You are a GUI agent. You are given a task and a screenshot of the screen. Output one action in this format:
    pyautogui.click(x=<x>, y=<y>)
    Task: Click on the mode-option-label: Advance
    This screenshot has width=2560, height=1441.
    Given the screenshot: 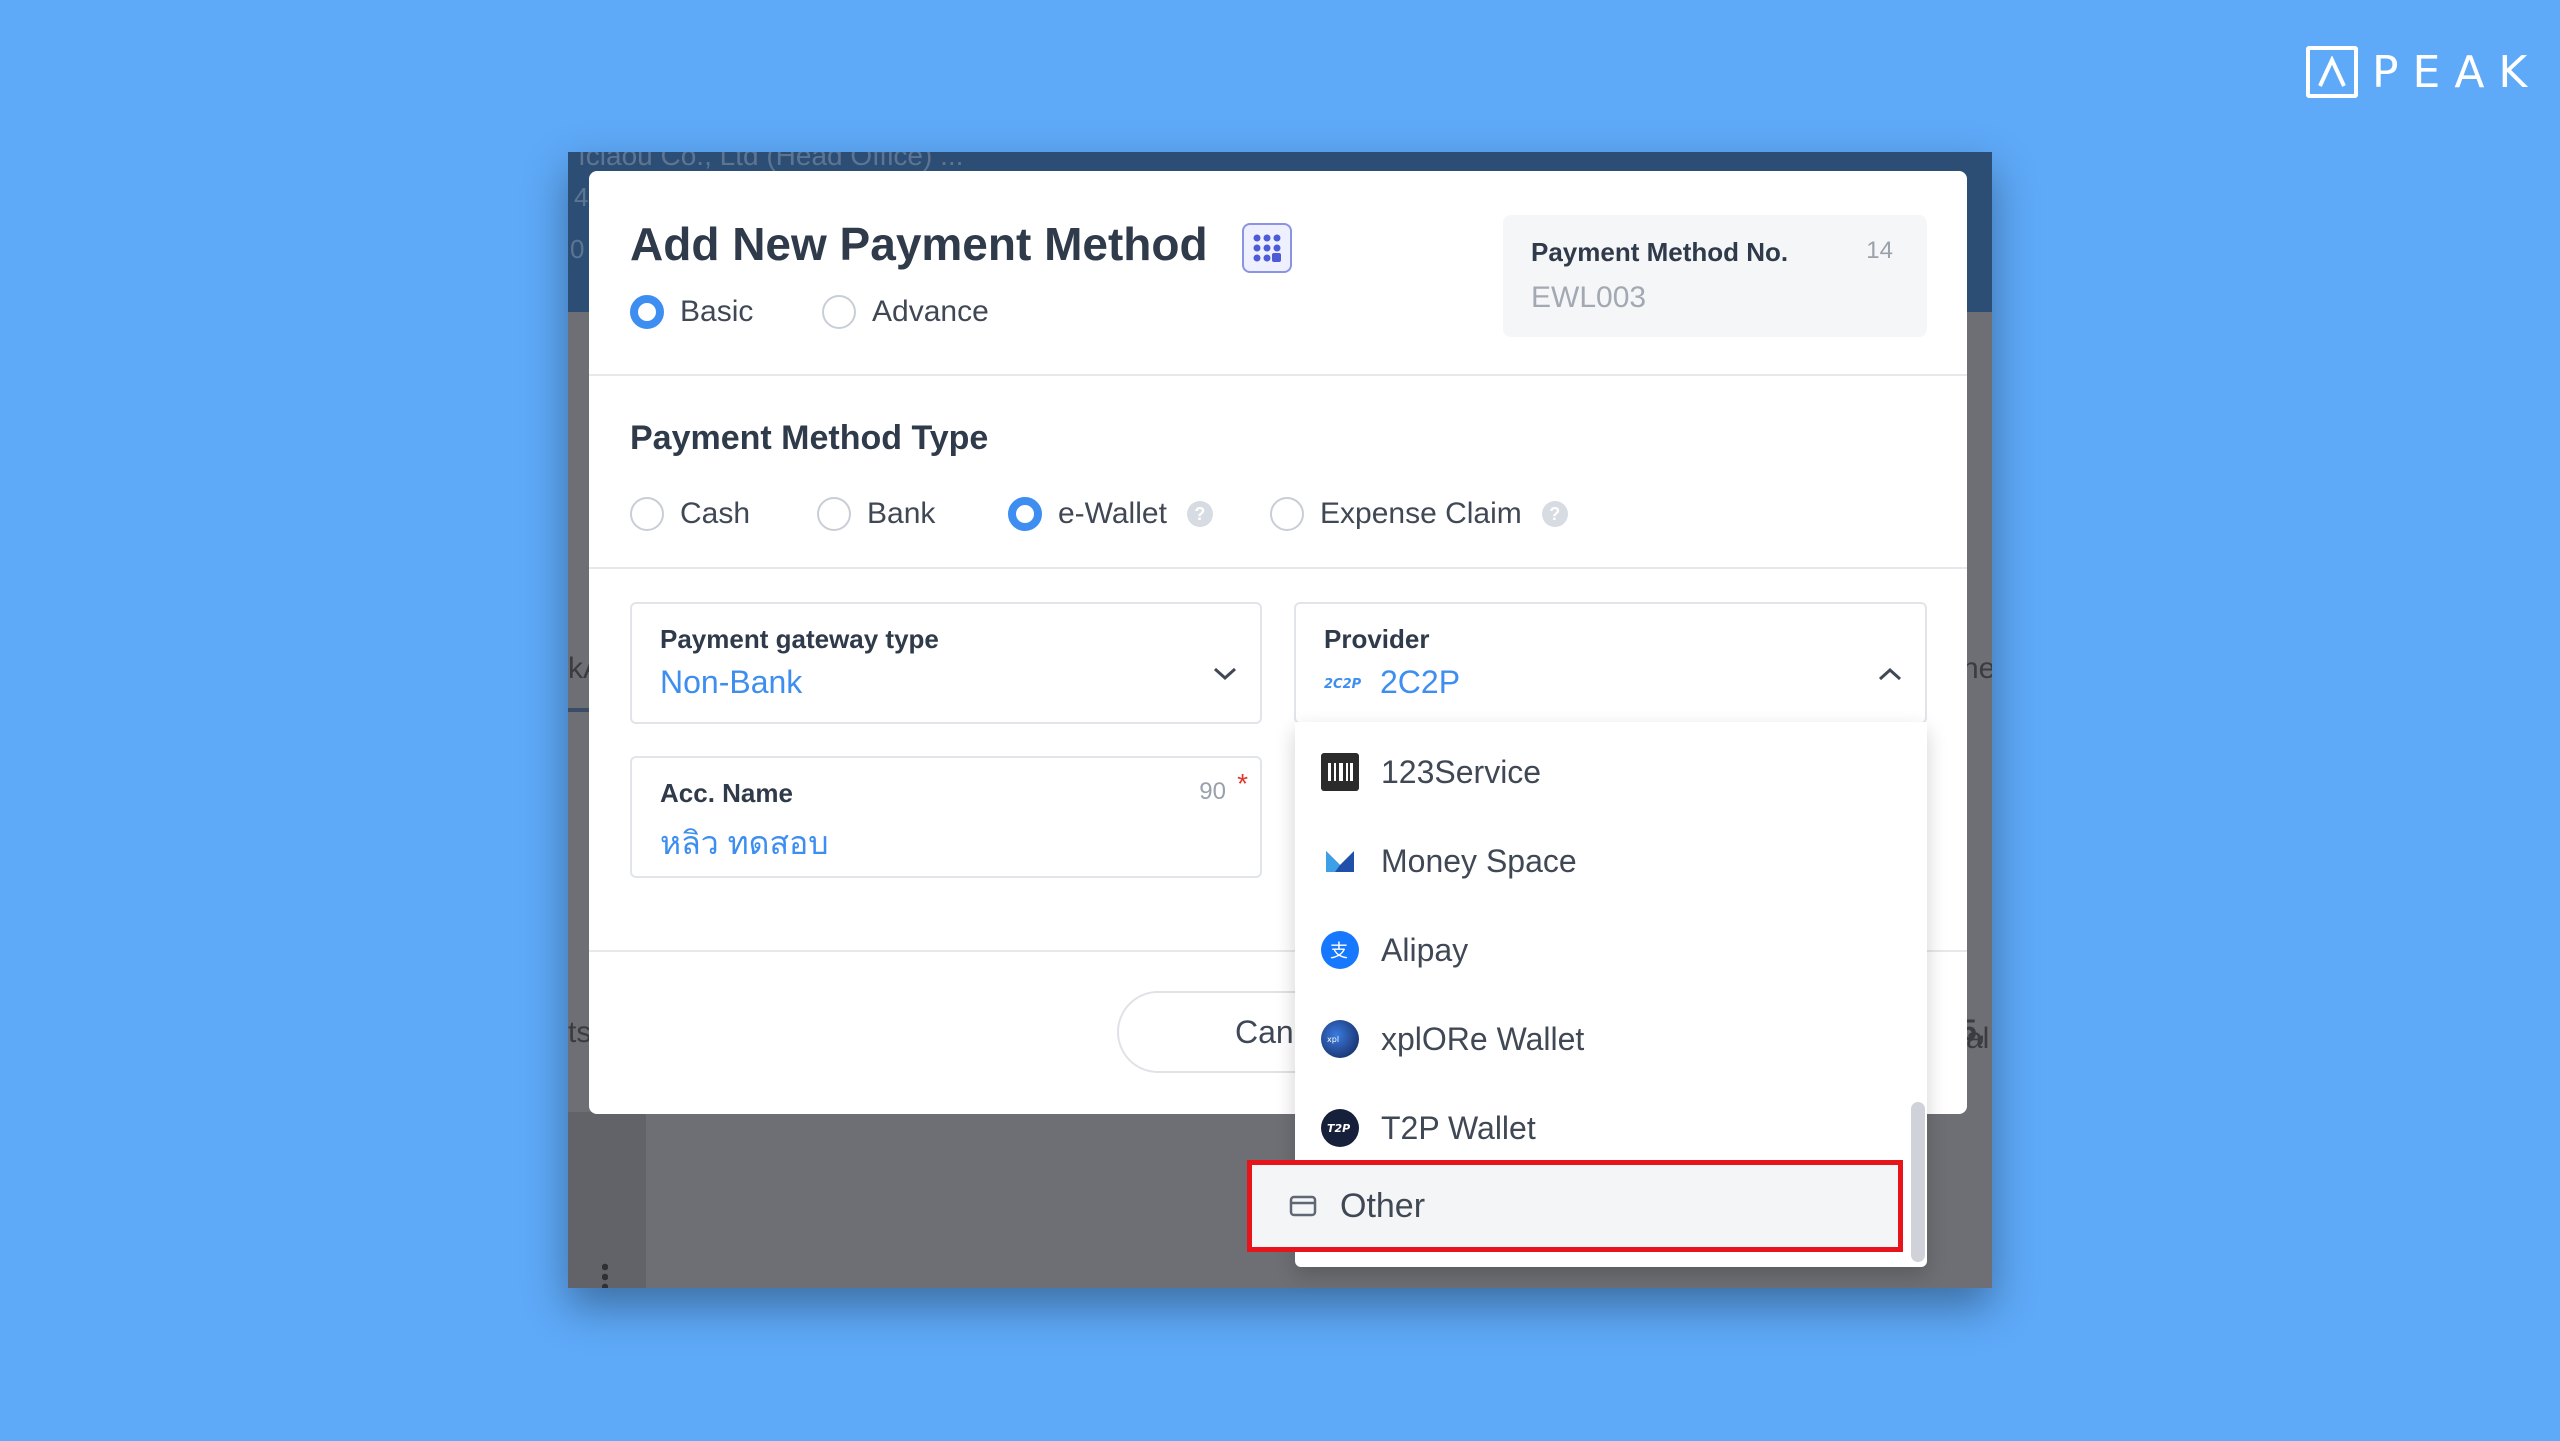 What is the action you would take?
    pyautogui.click(x=930, y=311)
    